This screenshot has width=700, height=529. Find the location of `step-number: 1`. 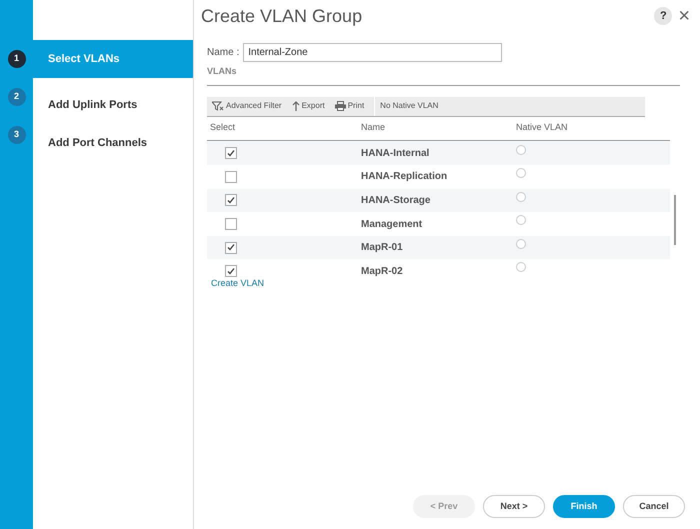

step-number: 1 is located at coordinates (17, 59).